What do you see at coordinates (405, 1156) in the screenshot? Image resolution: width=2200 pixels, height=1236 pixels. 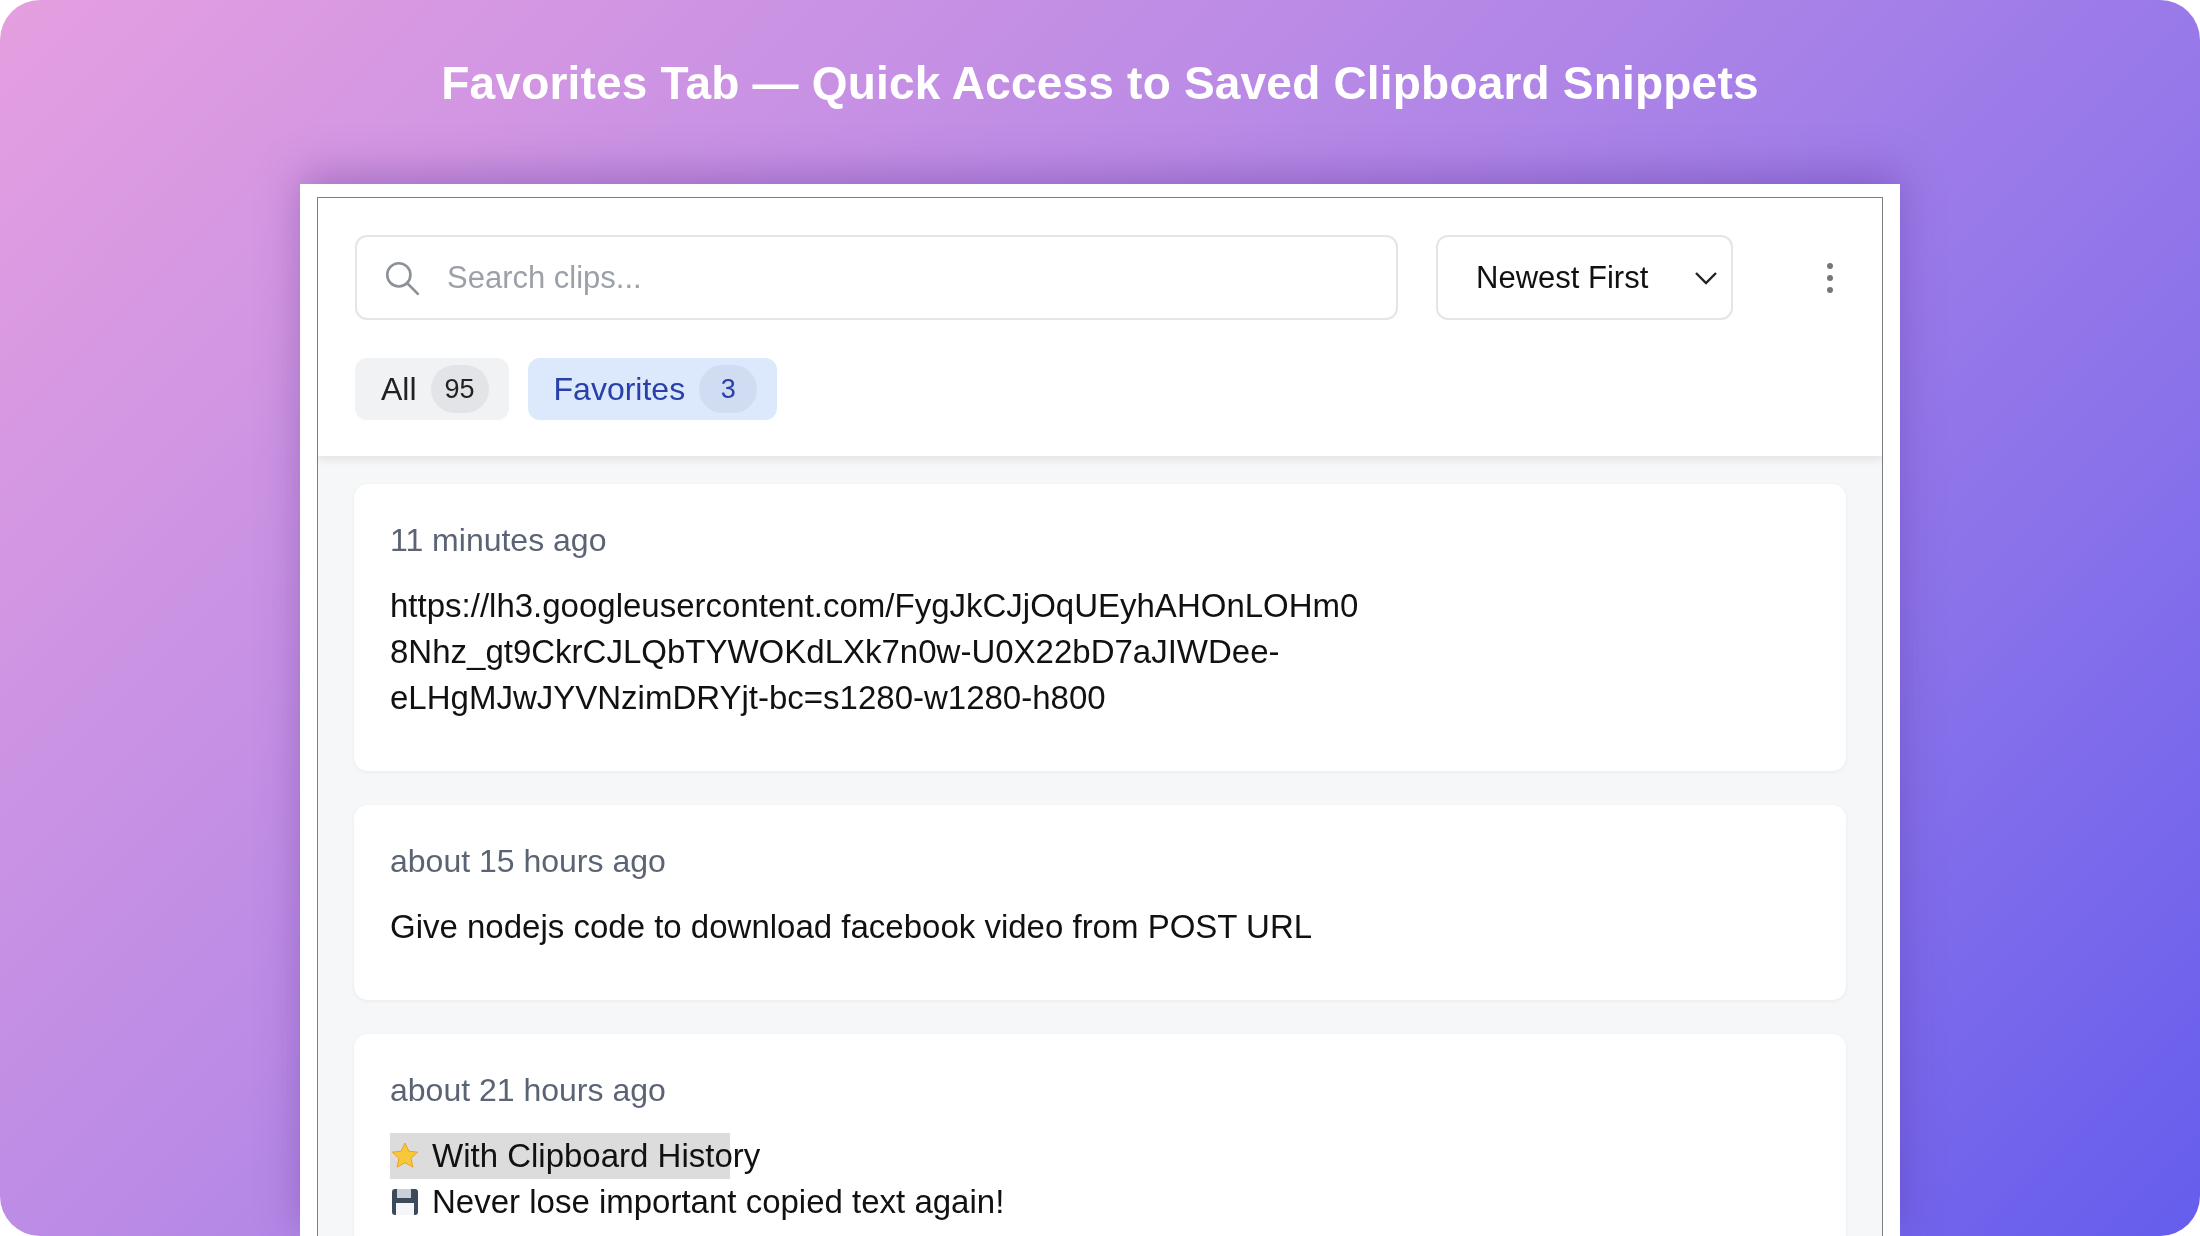 I see `glowing-star-icon` at bounding box center [405, 1156].